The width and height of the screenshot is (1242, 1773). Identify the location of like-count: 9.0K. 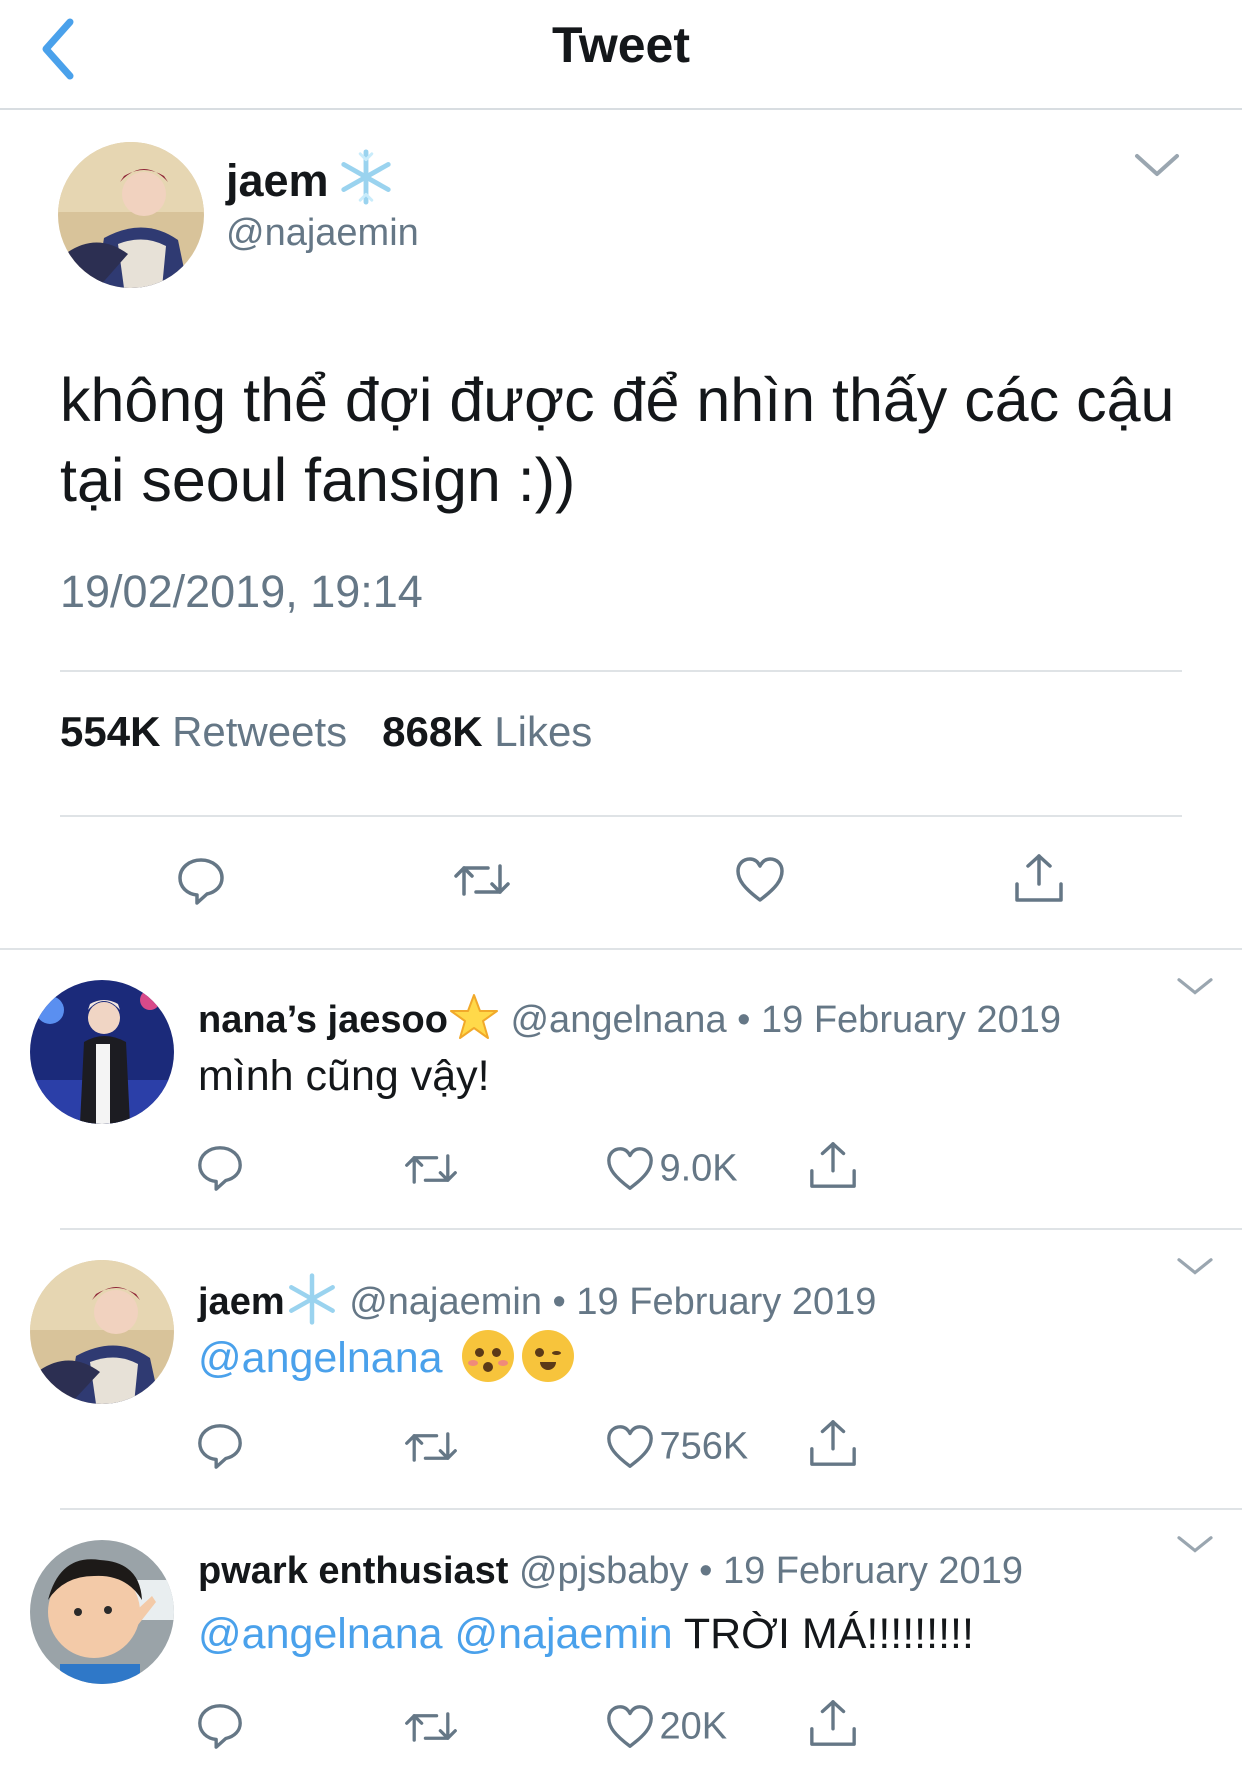
(698, 1168).